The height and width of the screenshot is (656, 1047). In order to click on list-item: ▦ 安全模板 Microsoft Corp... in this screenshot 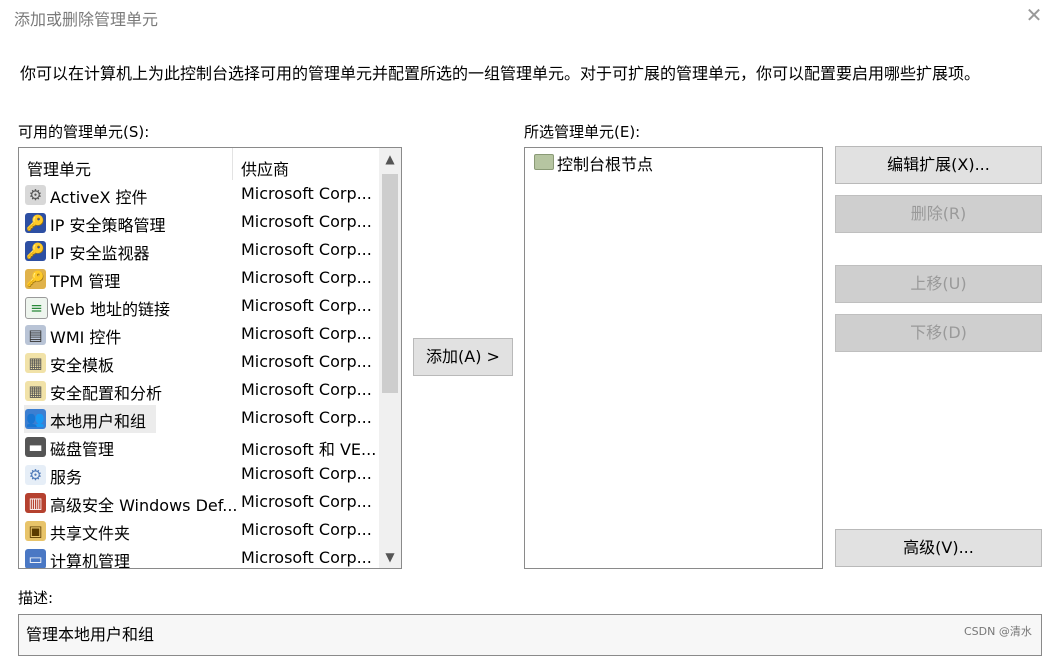, I will do `click(198, 363)`.